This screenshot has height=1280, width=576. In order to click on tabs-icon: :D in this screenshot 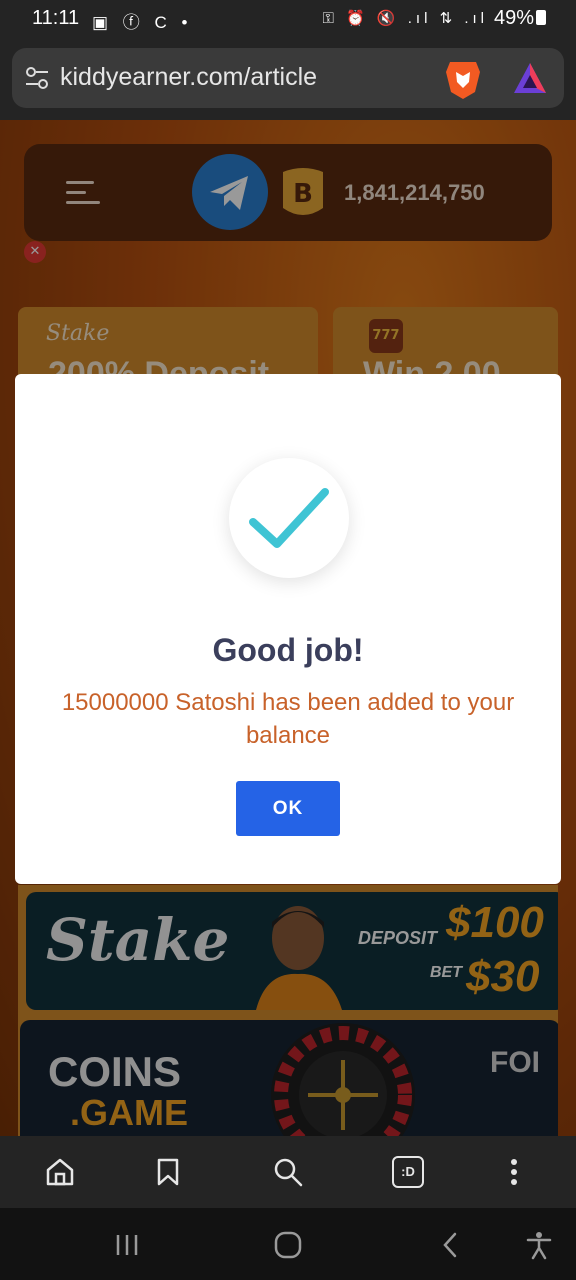, I will do `click(408, 1172)`.